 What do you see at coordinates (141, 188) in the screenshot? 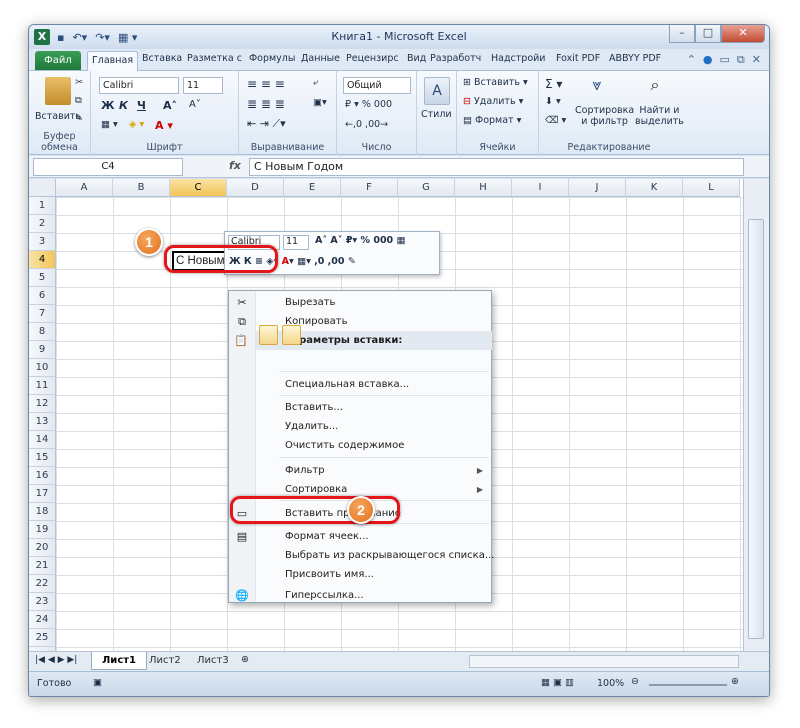
I see `column-header-b: B` at bounding box center [141, 188].